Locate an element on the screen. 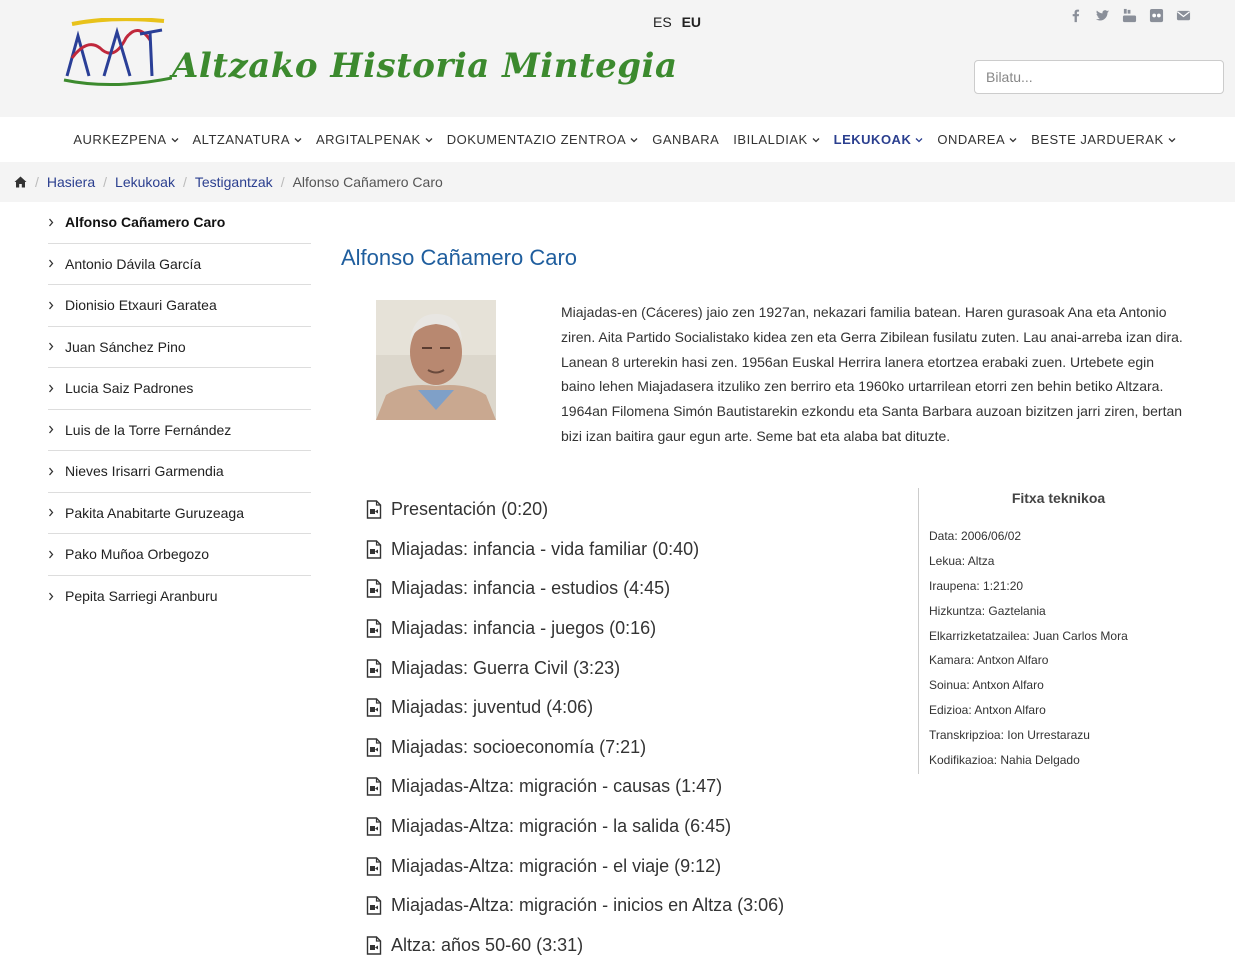  search-input is located at coordinates (1099, 77).